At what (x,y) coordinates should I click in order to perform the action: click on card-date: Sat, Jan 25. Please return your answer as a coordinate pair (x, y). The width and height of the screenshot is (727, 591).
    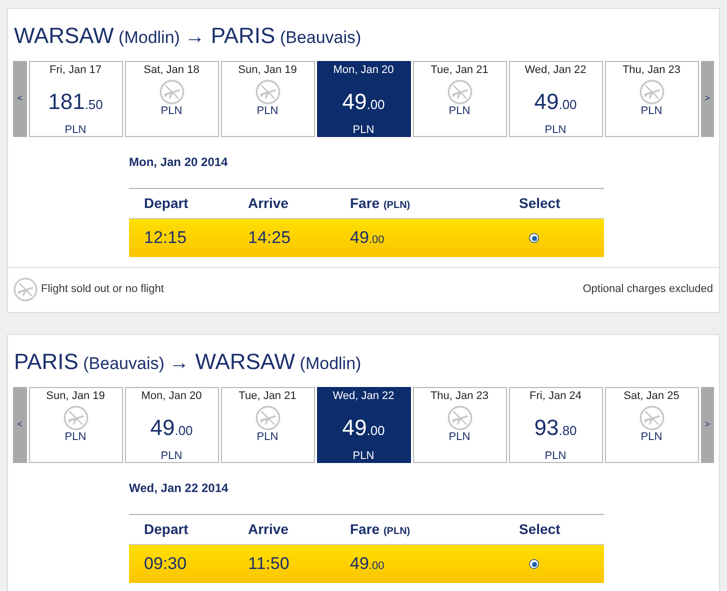
    Looking at the image, I should click on (652, 396).